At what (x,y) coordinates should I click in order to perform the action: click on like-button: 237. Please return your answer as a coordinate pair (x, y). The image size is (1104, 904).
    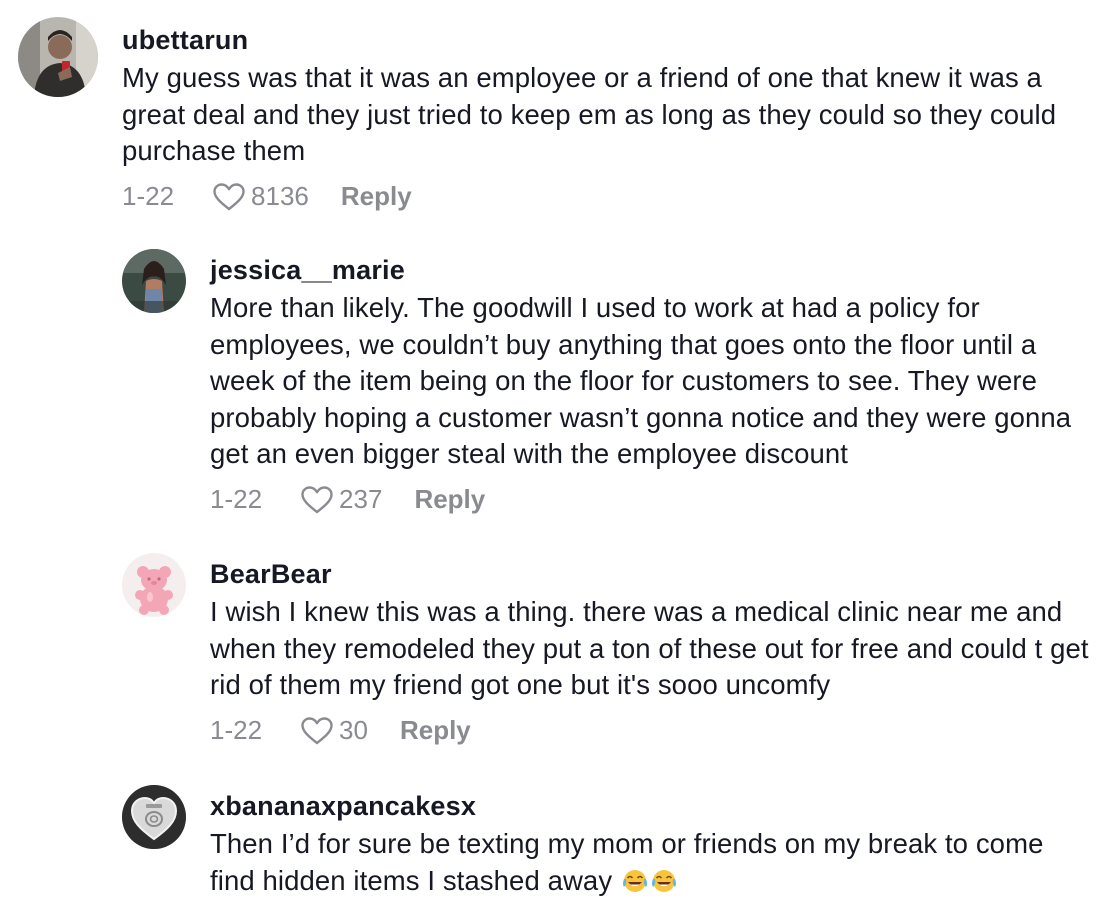
    Looking at the image, I should click on (341, 499).